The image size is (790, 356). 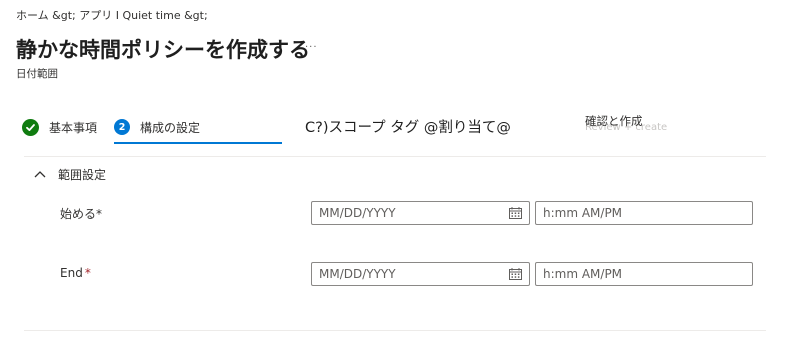 What do you see at coordinates (583, 213) in the screenshot?
I see `start-time-placeholder: h:mm AM/PM` at bounding box center [583, 213].